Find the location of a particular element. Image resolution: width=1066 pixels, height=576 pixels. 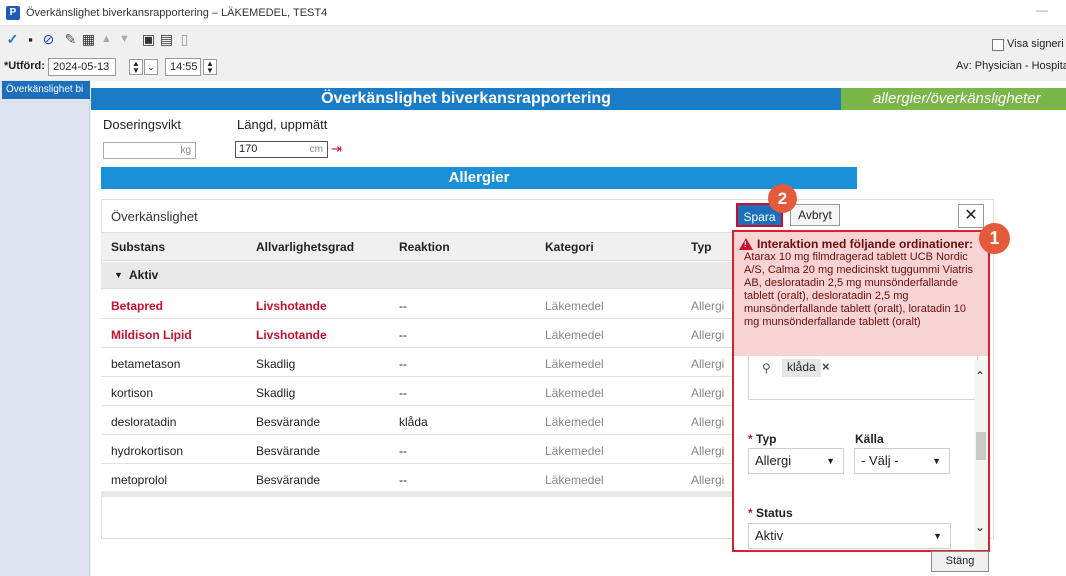

group-row-aktiv is located at coordinates (421, 275).